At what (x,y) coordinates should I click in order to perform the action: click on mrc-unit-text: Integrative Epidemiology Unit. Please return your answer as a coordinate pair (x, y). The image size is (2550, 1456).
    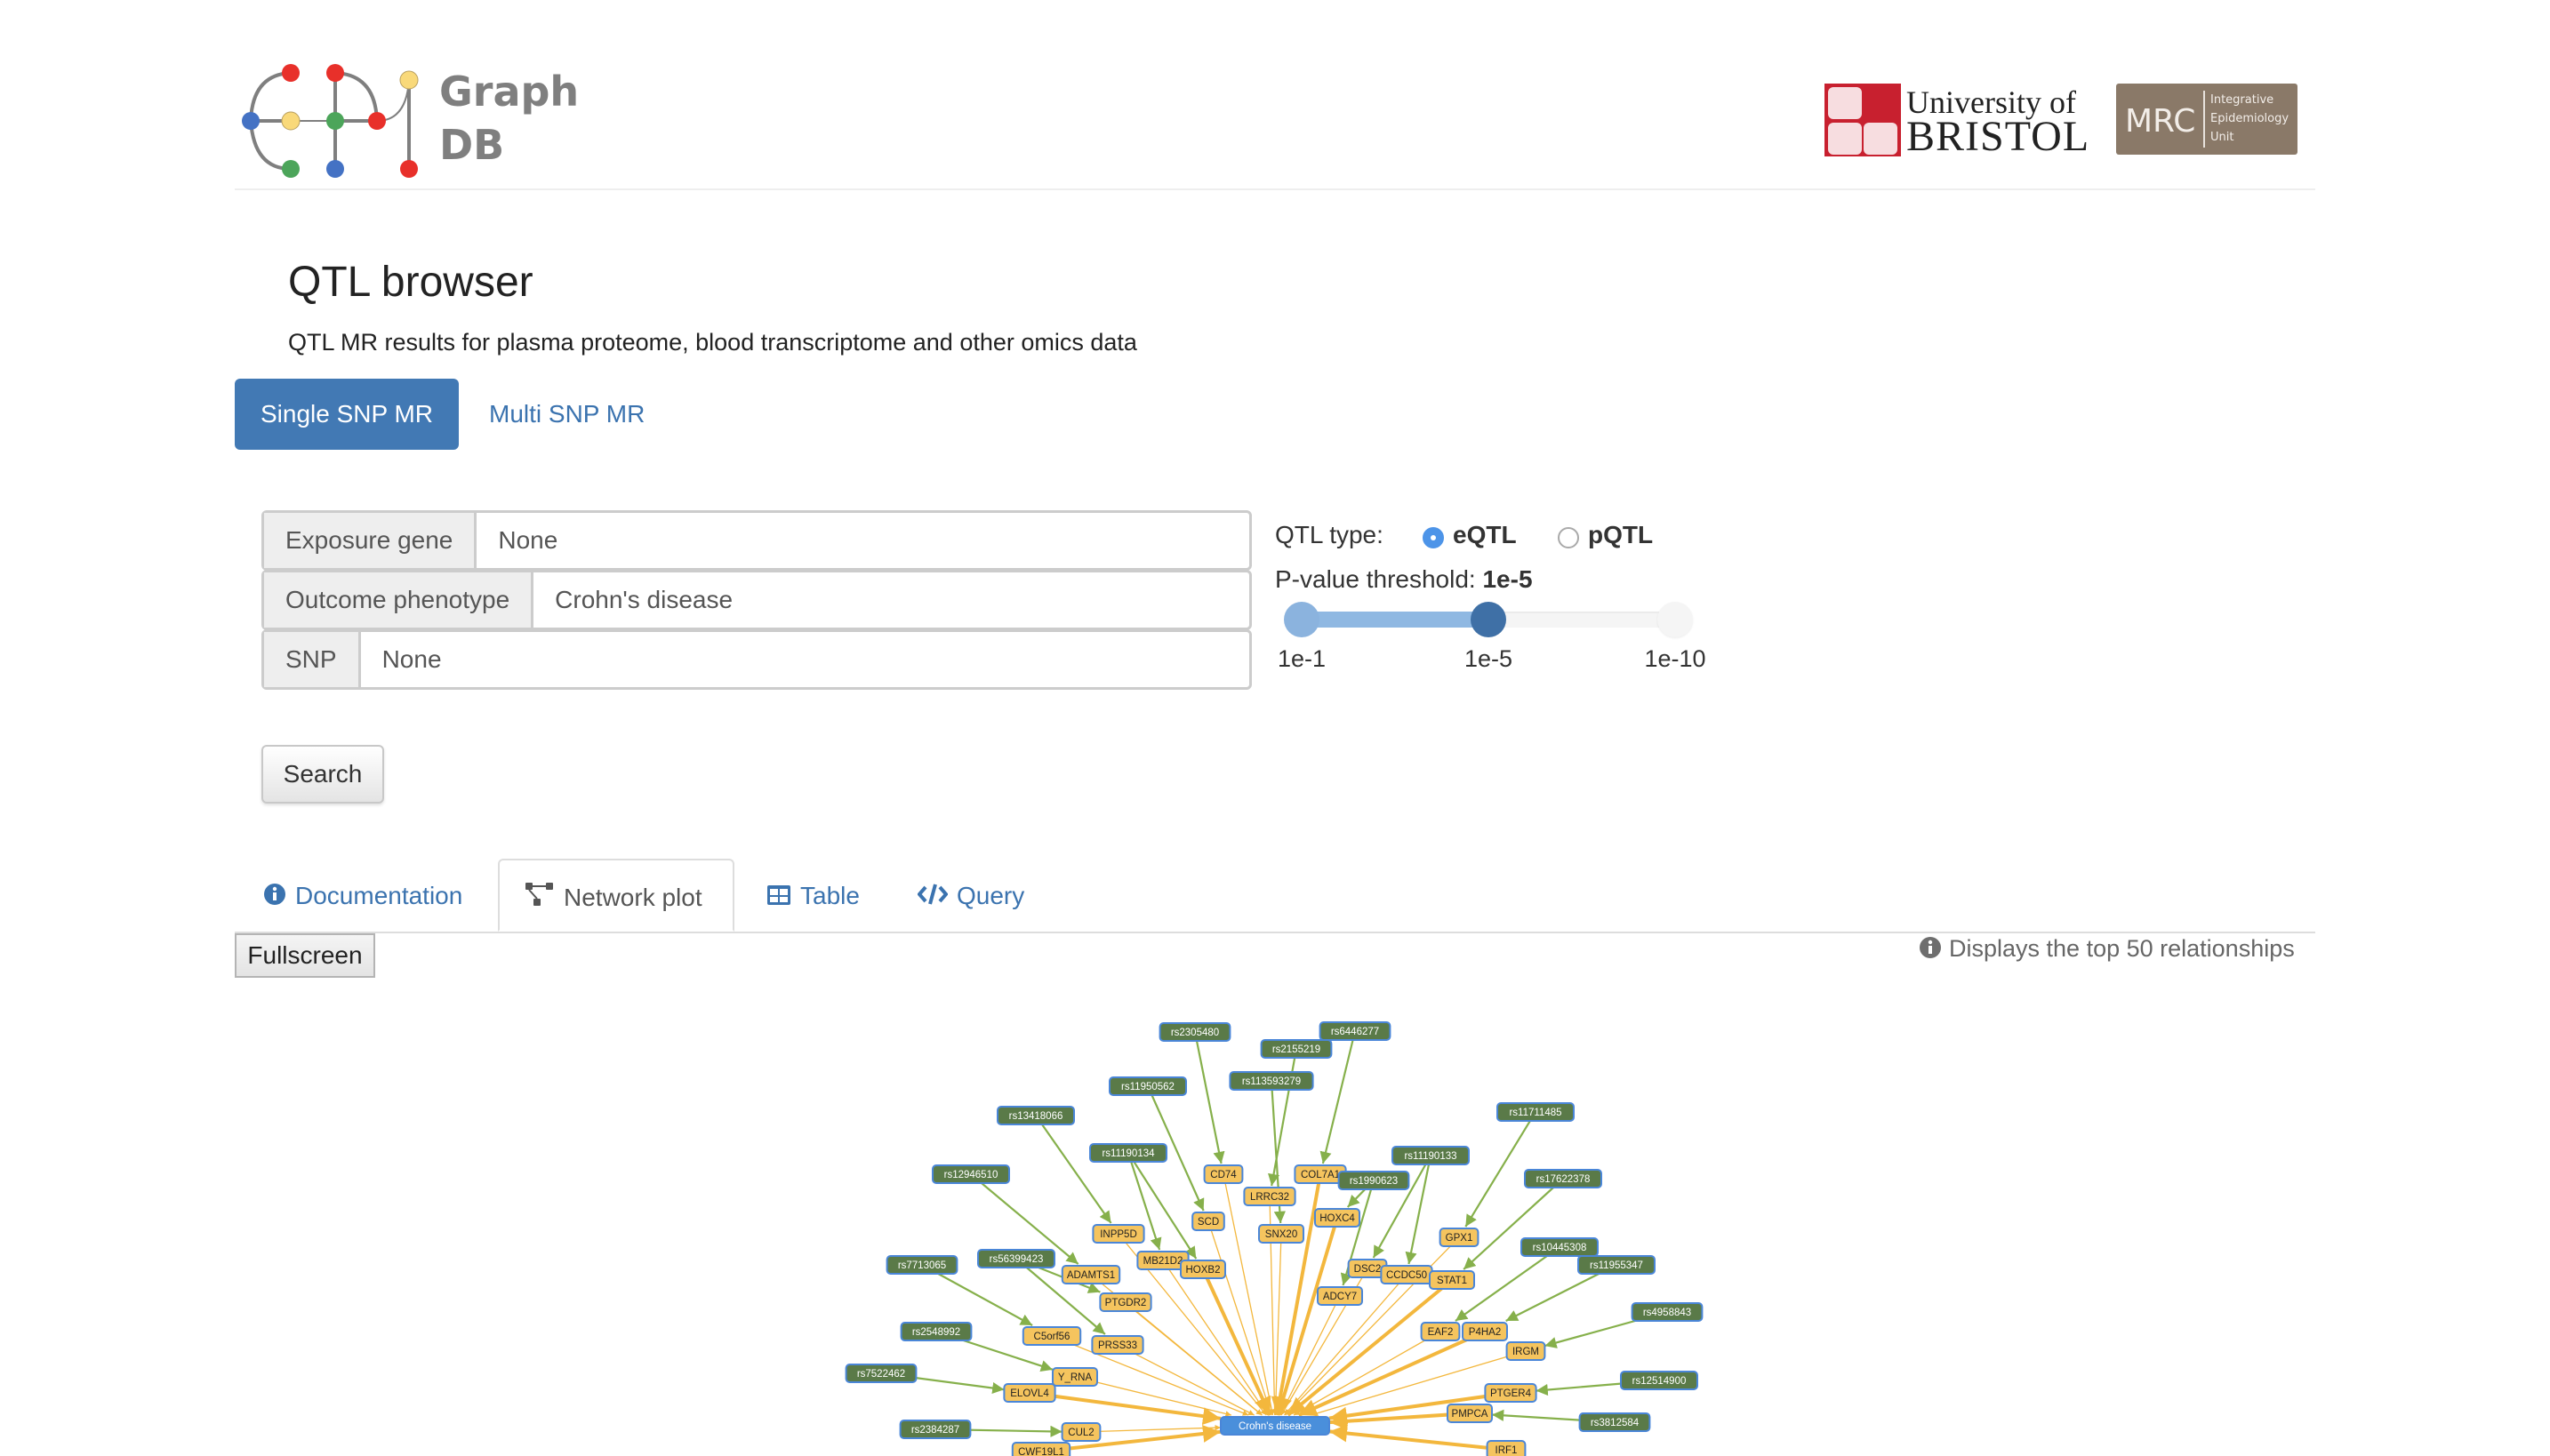
    Looking at the image, I should click on (2249, 119).